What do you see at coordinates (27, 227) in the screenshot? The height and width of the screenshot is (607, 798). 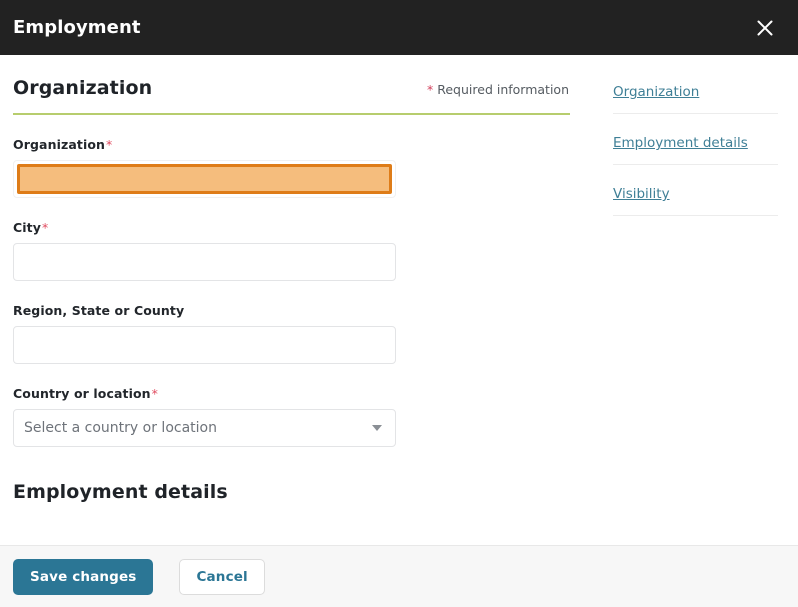 I see `label-city-text: City` at bounding box center [27, 227].